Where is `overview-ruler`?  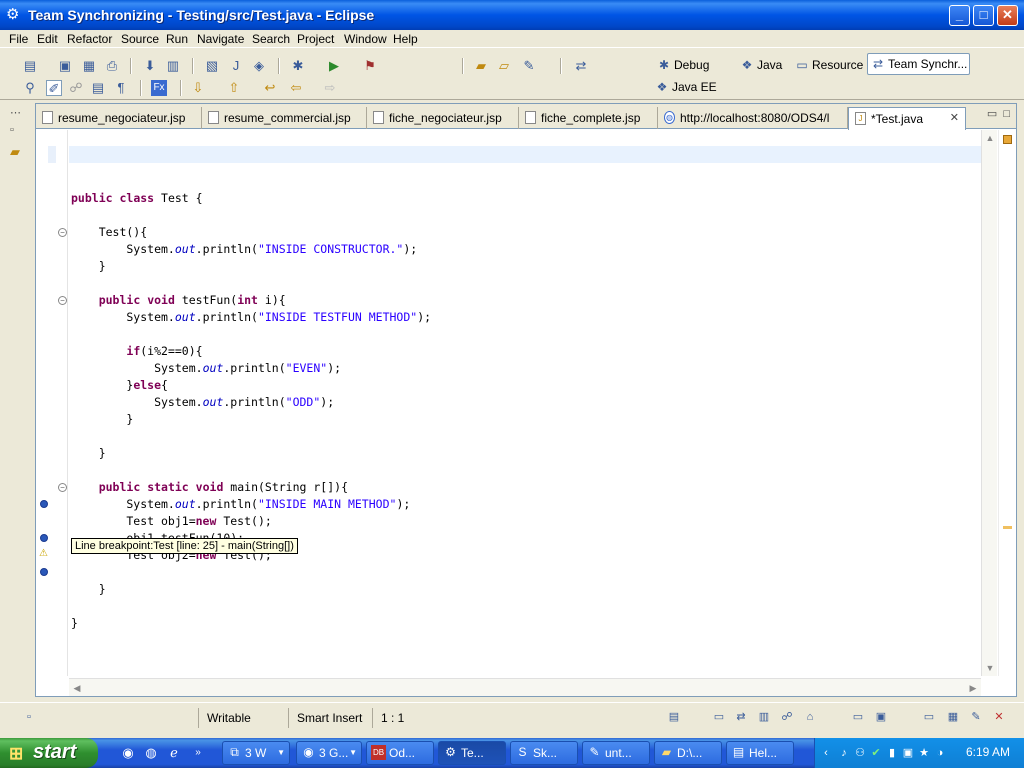
overview-ruler is located at coordinates (1007, 403).